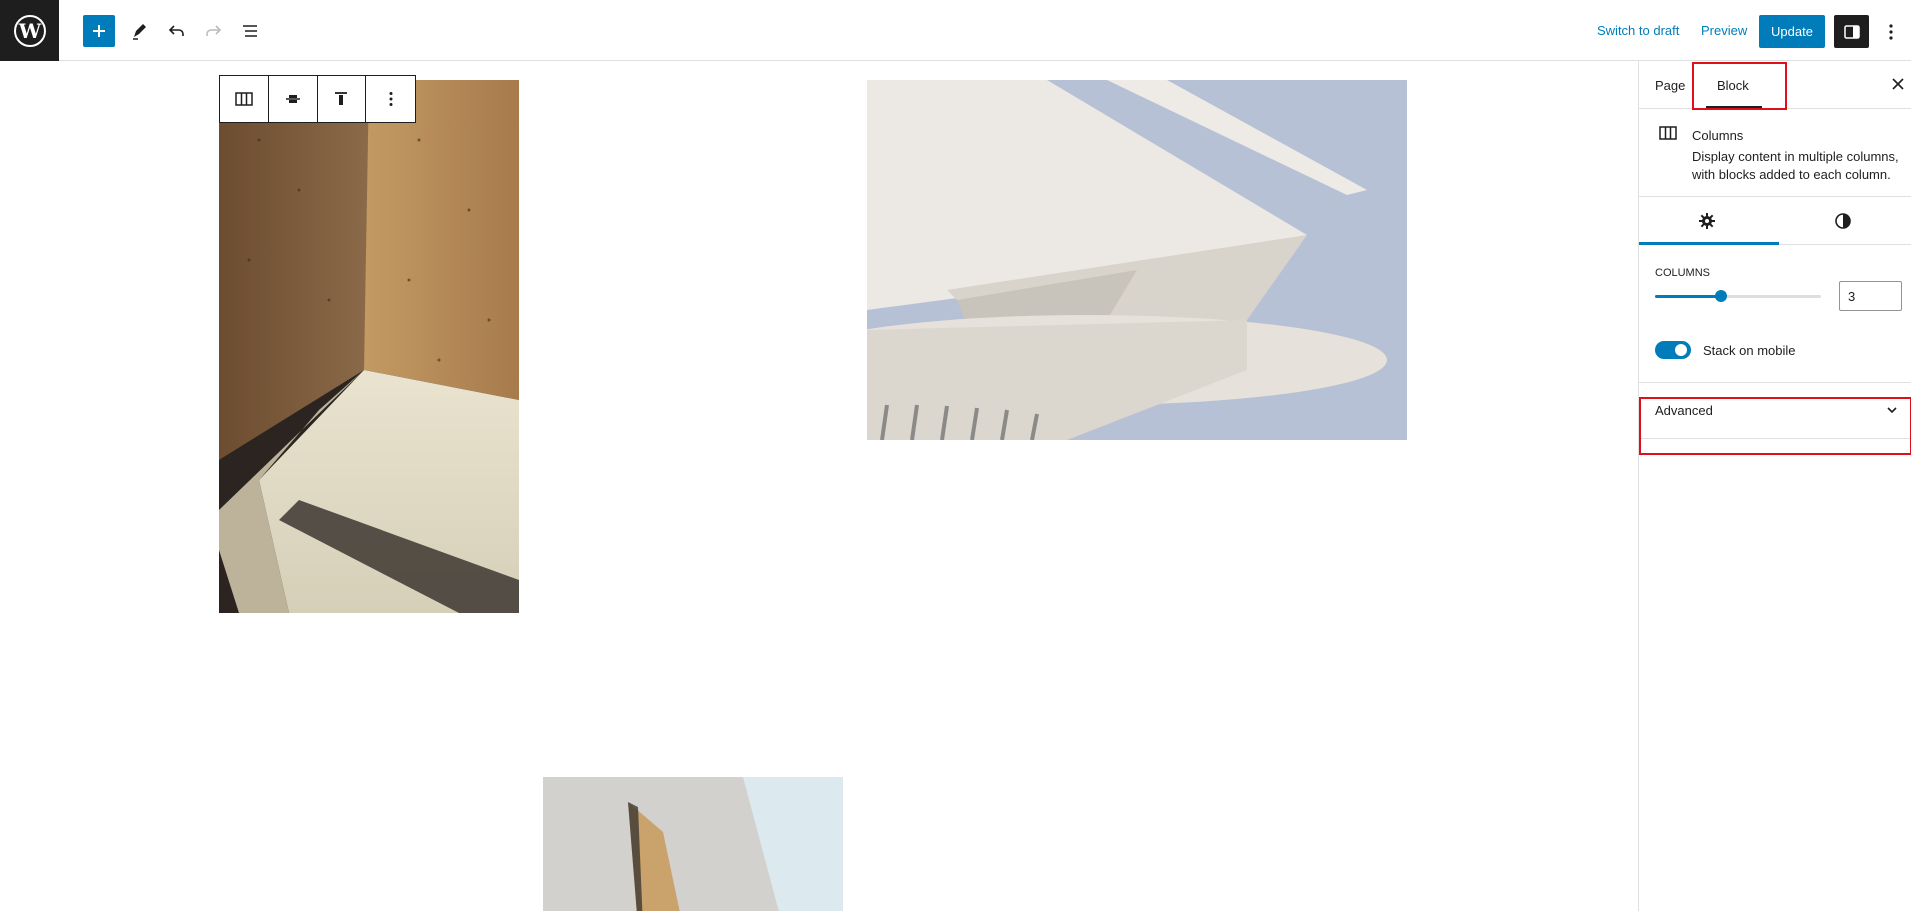  What do you see at coordinates (1673, 350) in the screenshot?
I see `stack-on-mobile-toggle` at bounding box center [1673, 350].